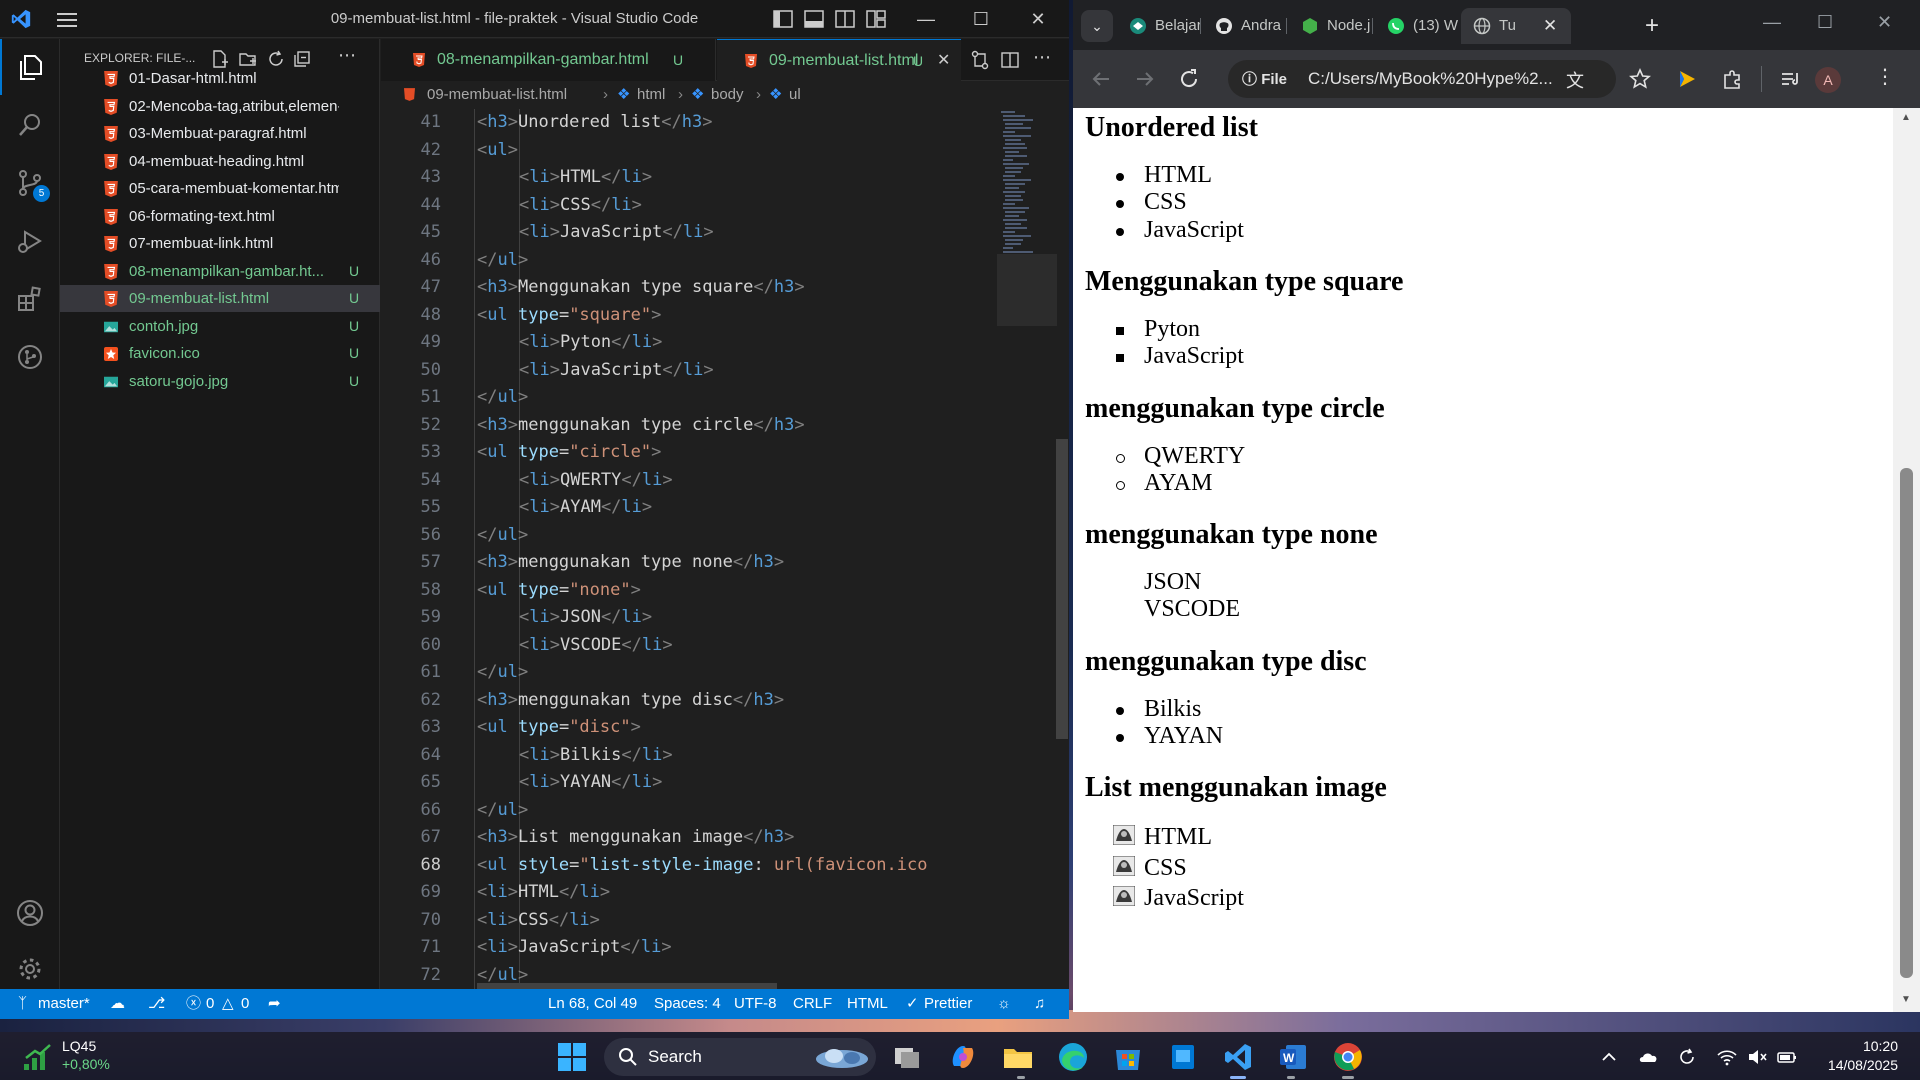 The width and height of the screenshot is (1920, 1080). Describe the element at coordinates (687, 343) in the screenshot. I see `code-line: 49 <li>Pyton</li>` at that location.